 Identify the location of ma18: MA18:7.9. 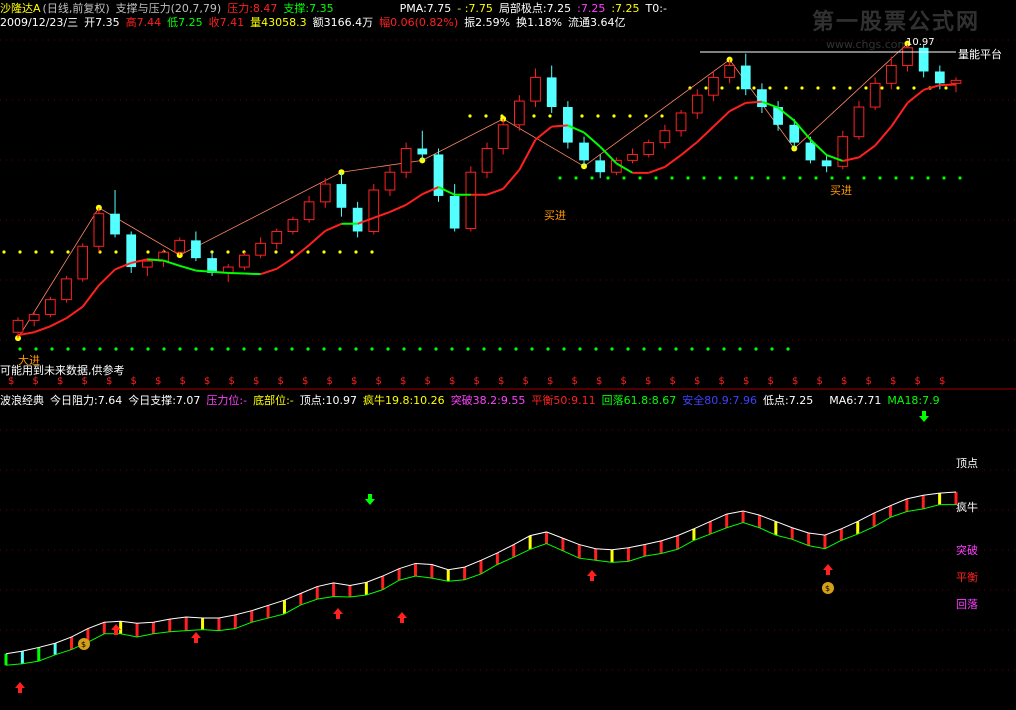
(913, 400).